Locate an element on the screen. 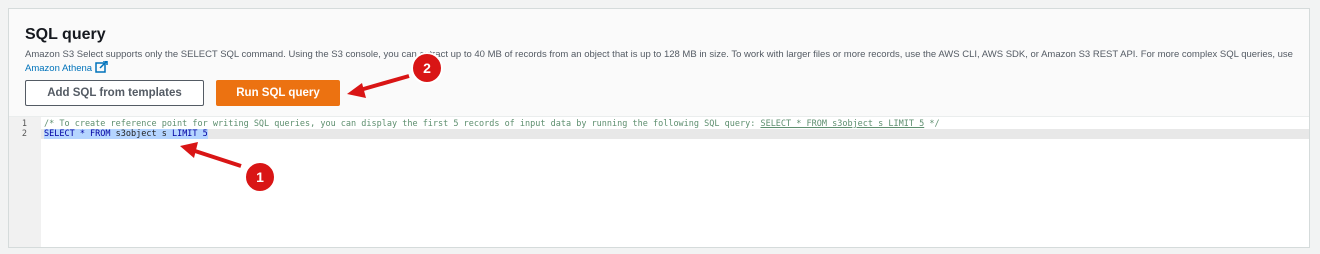  run-sql-query-button: Run SQL query is located at coordinates (278, 93).